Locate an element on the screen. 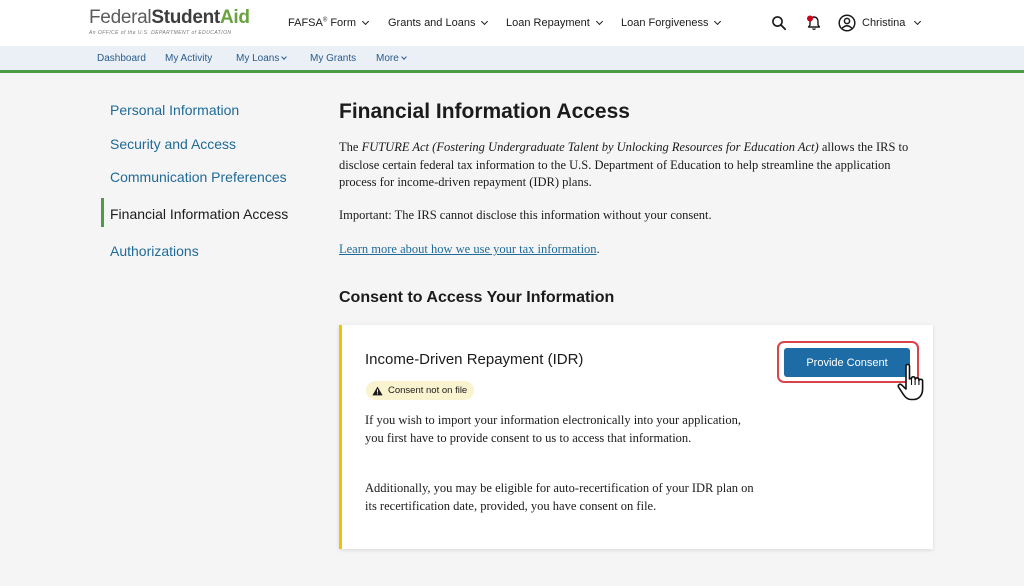 This screenshot has height=586, width=1024. subnav-dashboard-label: Dashboard is located at coordinates (121, 58).